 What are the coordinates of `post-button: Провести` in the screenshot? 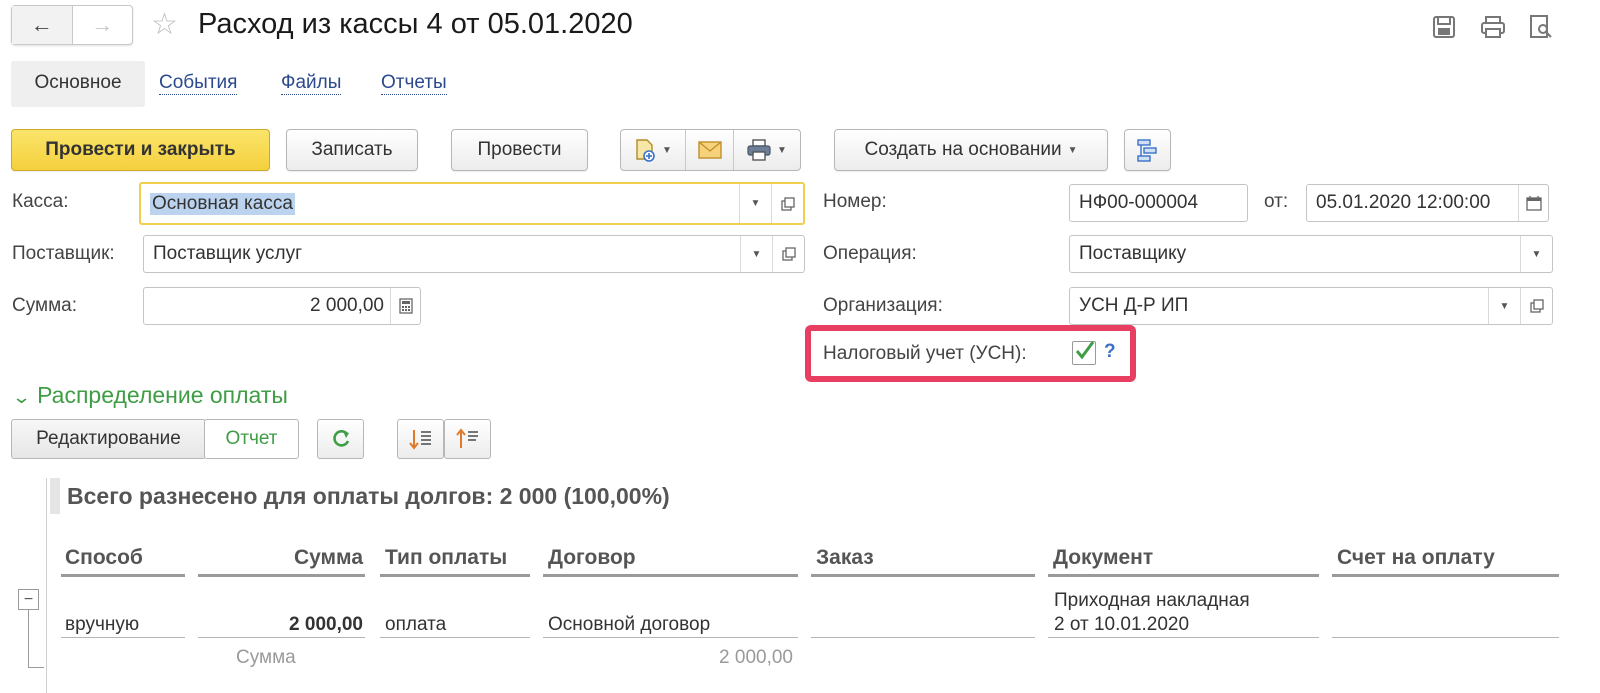 It's located at (519, 150).